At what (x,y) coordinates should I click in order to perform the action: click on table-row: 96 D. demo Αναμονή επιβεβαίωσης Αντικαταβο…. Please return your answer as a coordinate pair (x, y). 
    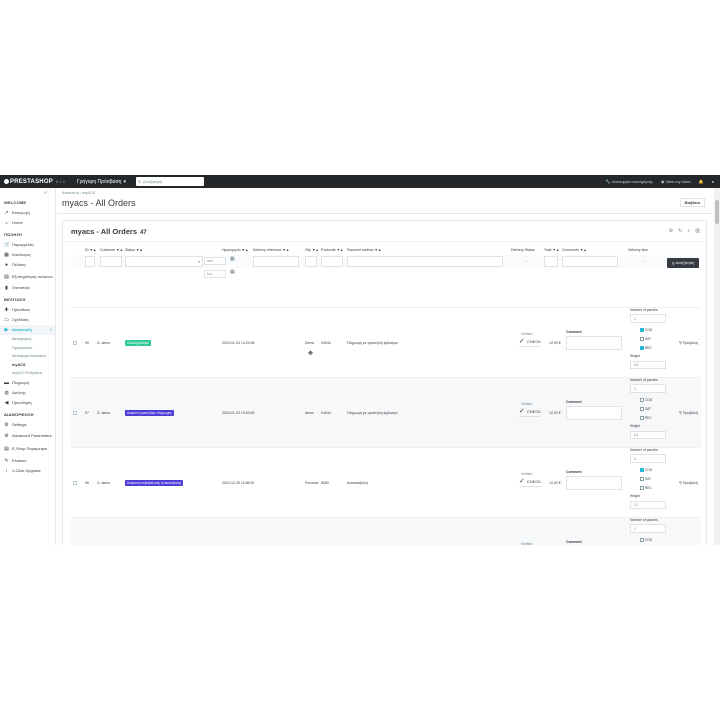
    Looking at the image, I should click on (386, 482).